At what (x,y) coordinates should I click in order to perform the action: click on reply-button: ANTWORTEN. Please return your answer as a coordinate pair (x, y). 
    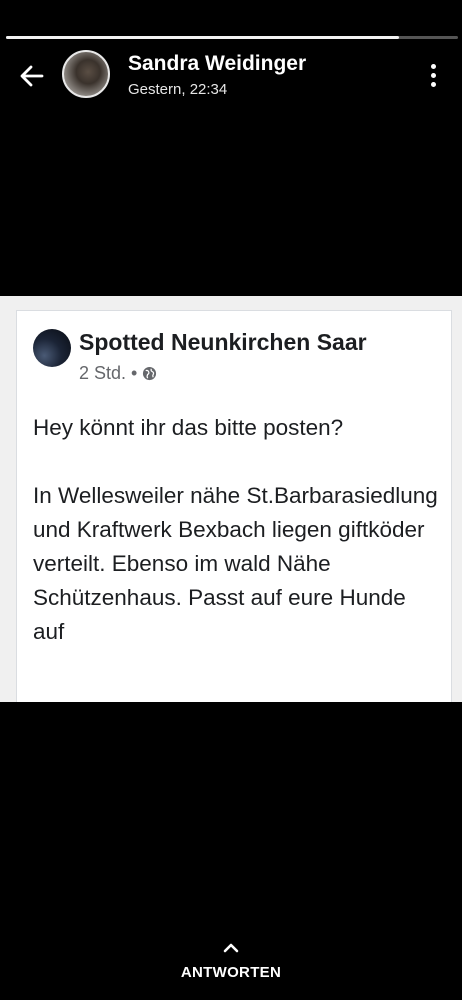
    Looking at the image, I should click on (231, 965).